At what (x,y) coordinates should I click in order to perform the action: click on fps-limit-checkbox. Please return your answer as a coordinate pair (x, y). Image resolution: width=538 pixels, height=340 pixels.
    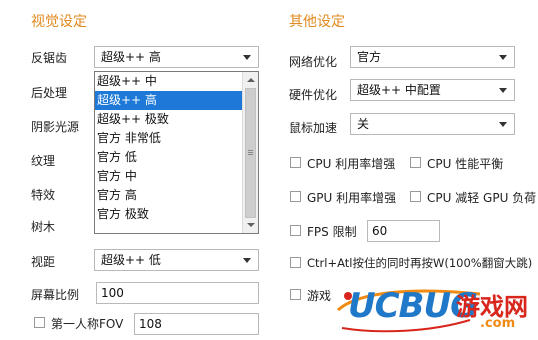
    Looking at the image, I should click on (295, 230).